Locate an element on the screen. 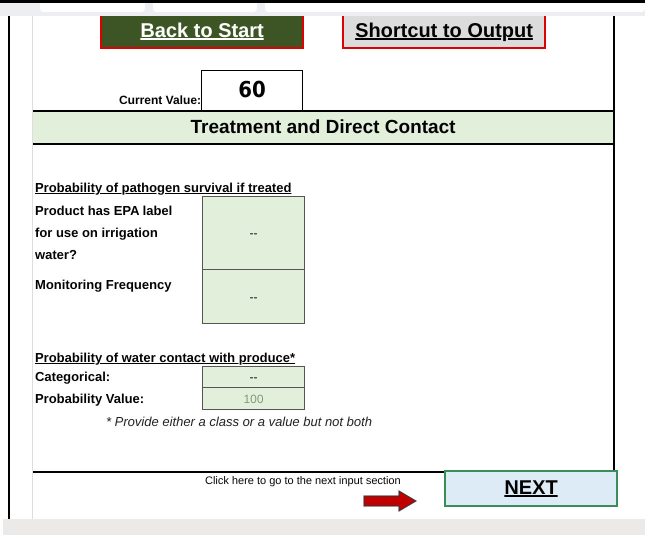 The height and width of the screenshot is (535, 645). field-label: Categorical: is located at coordinates (73, 377).